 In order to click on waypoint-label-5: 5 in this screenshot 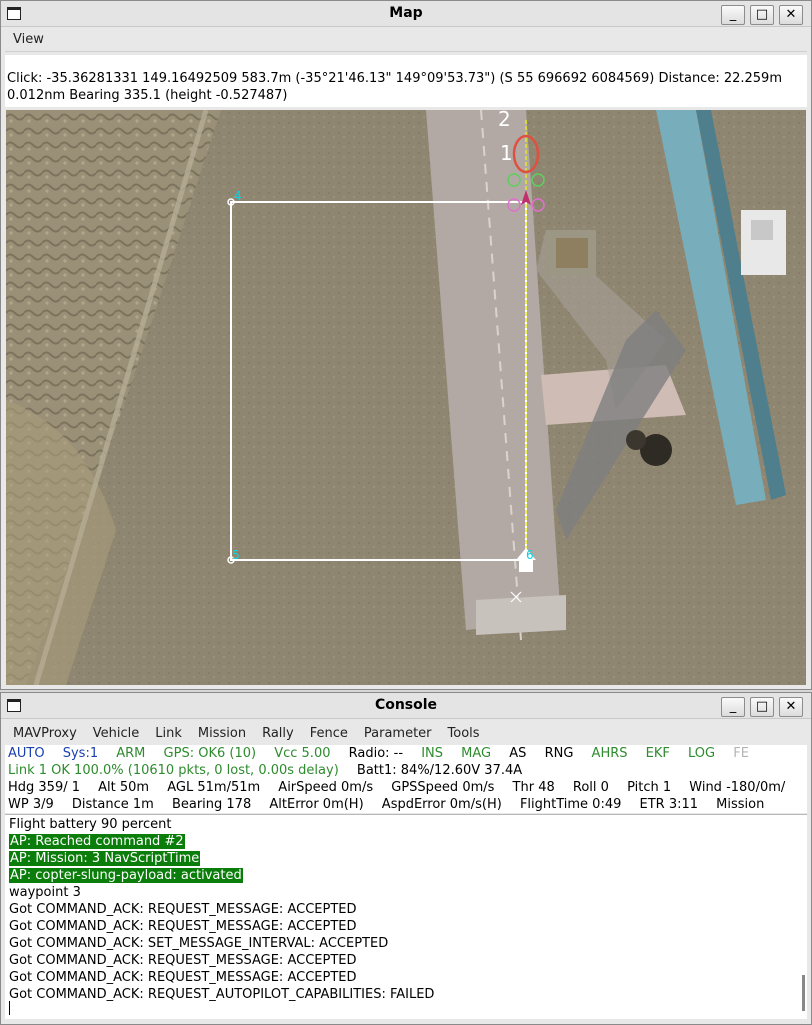, I will do `click(236, 555)`.